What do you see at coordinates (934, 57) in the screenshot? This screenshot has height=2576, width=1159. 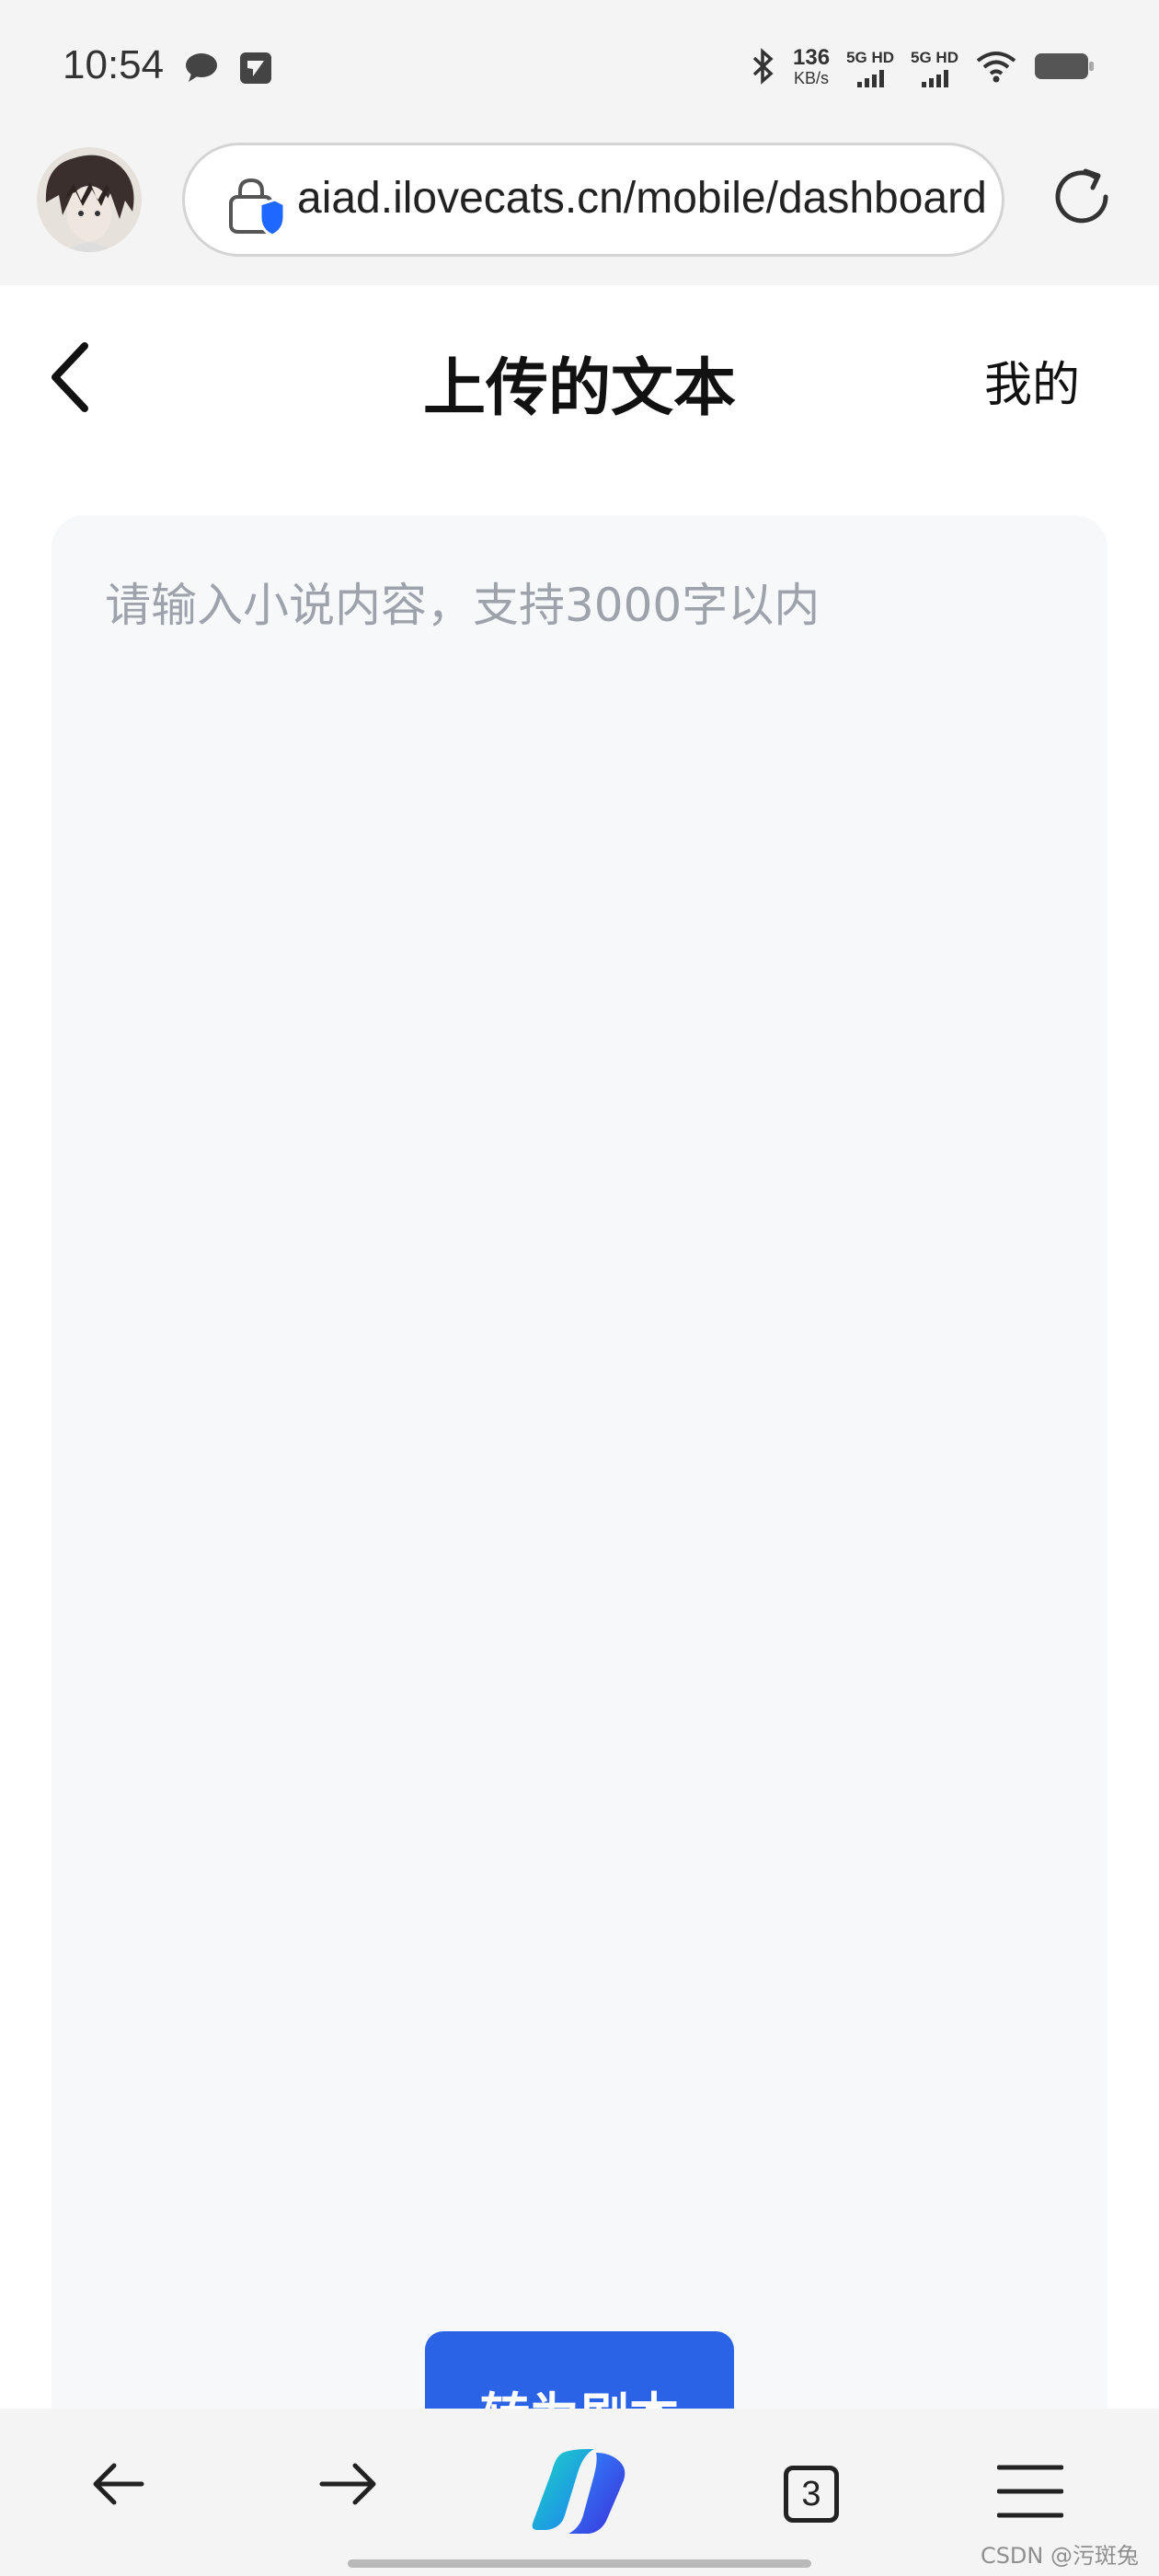 I see `sim2-label: 5G HD` at bounding box center [934, 57].